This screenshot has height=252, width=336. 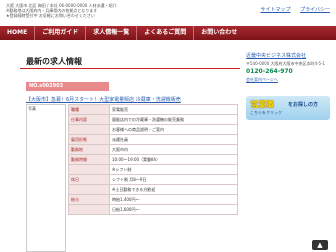 I want to click on phone-number: 0120-264-970, so click(x=269, y=71).